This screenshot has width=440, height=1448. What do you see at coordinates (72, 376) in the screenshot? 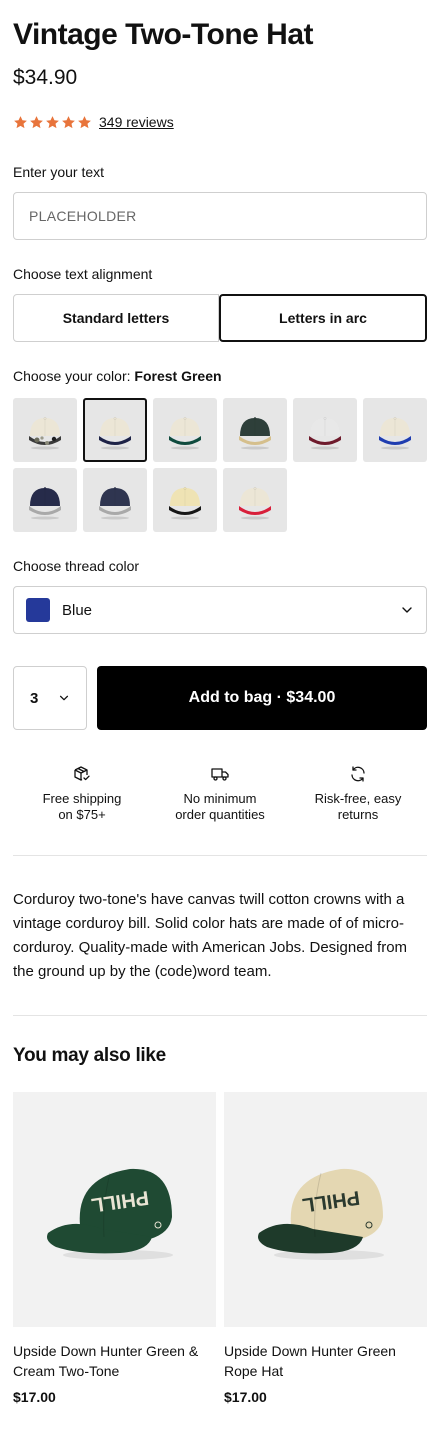
I see `color-label-text: Choose your color:` at bounding box center [72, 376].